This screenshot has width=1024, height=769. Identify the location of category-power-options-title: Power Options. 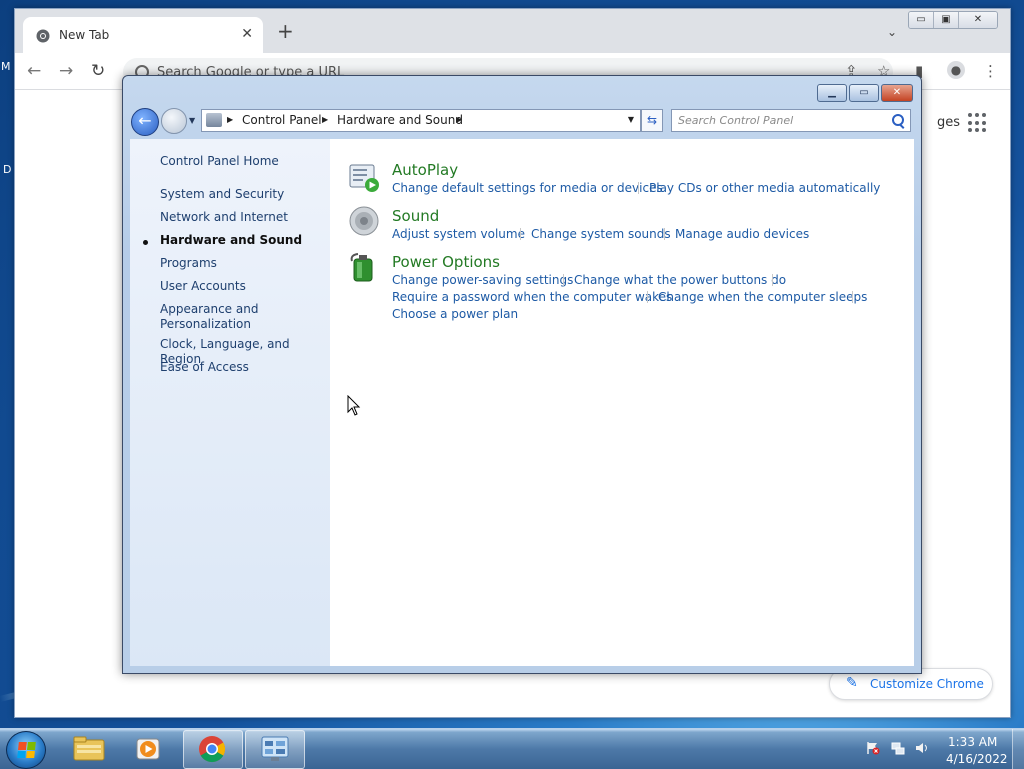
(446, 262).